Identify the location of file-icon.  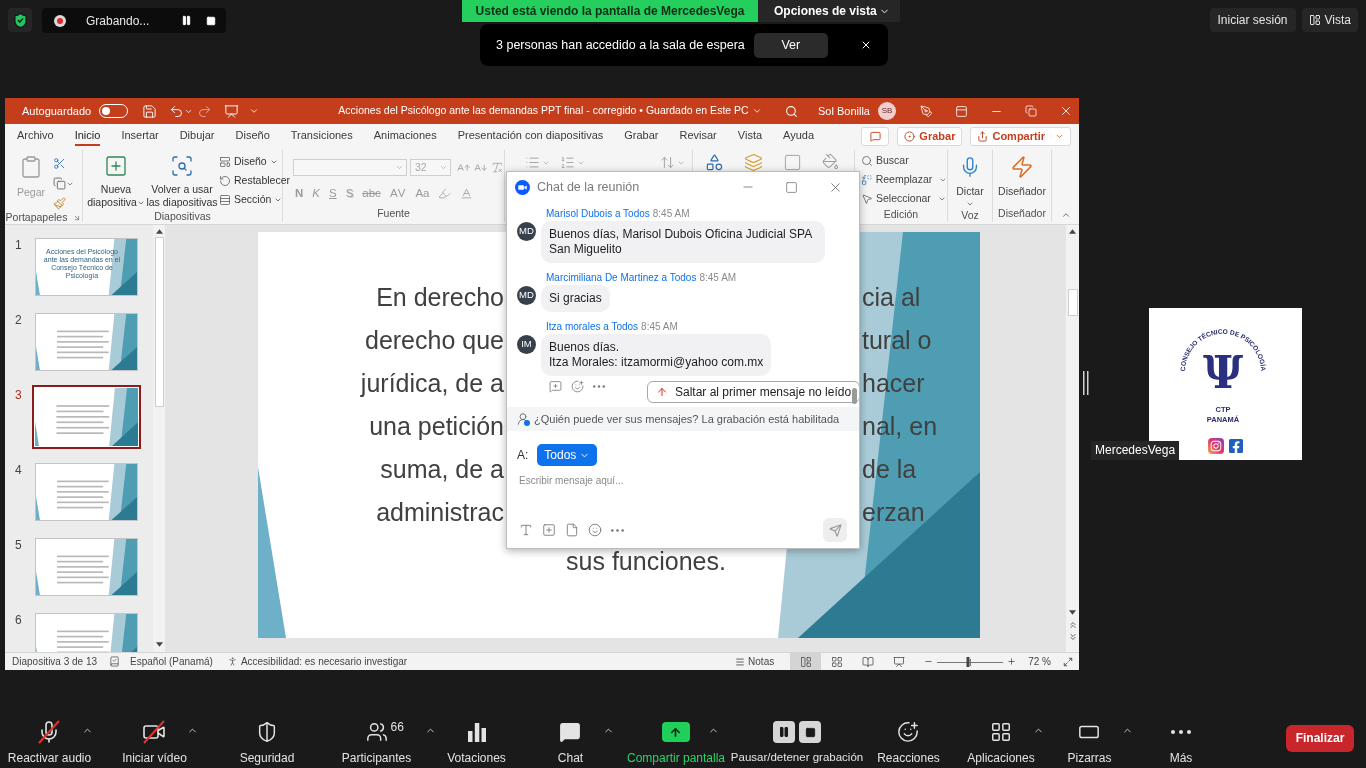
(572, 530).